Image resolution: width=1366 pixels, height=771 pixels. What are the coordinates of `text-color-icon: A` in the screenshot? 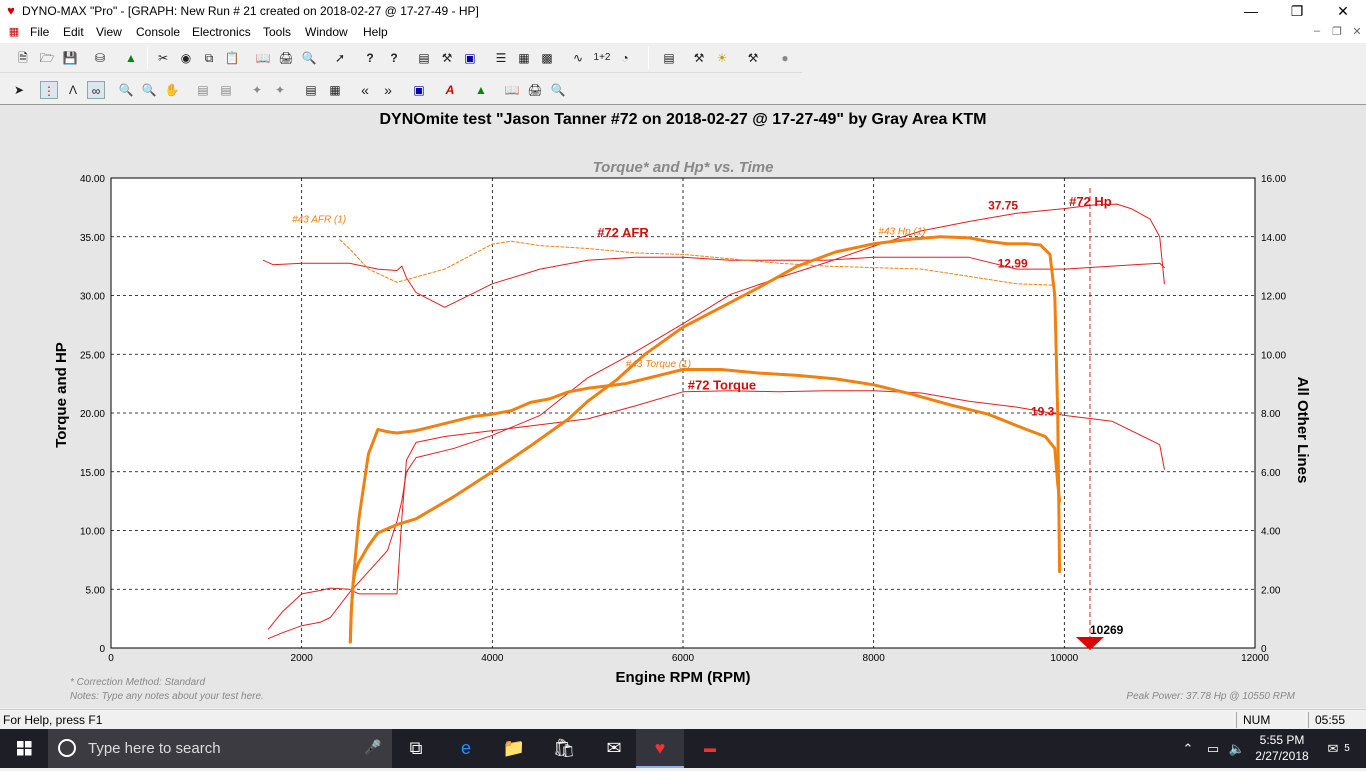 It's located at (450, 90).